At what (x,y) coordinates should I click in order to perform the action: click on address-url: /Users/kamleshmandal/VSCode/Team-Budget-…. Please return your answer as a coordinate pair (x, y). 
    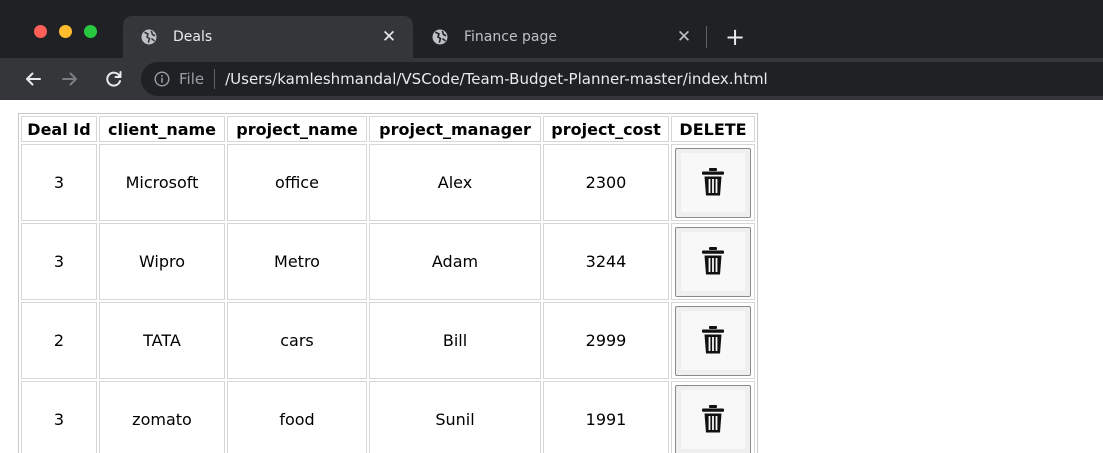
    Looking at the image, I should click on (496, 79).